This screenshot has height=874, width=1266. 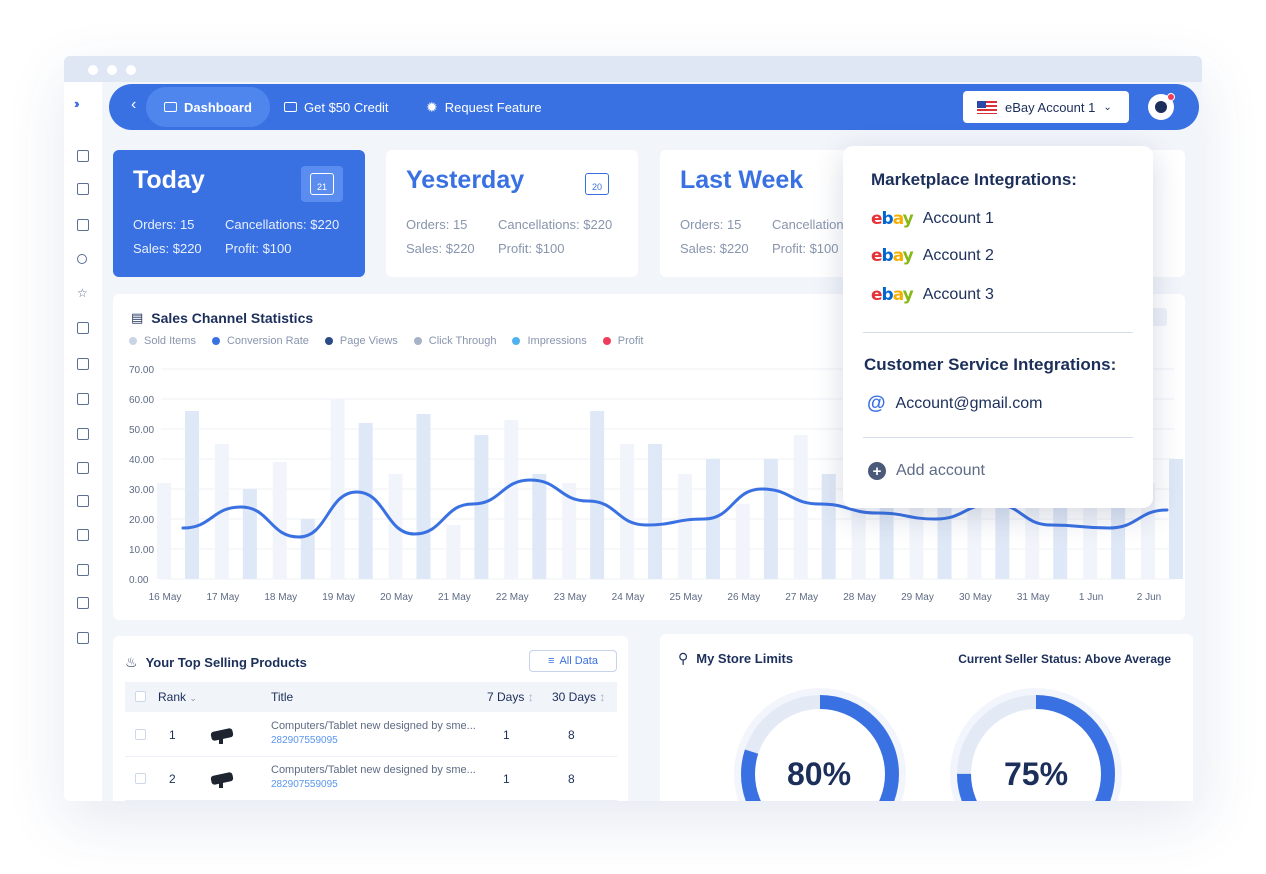 I want to click on store-icon, so click(x=83, y=399).